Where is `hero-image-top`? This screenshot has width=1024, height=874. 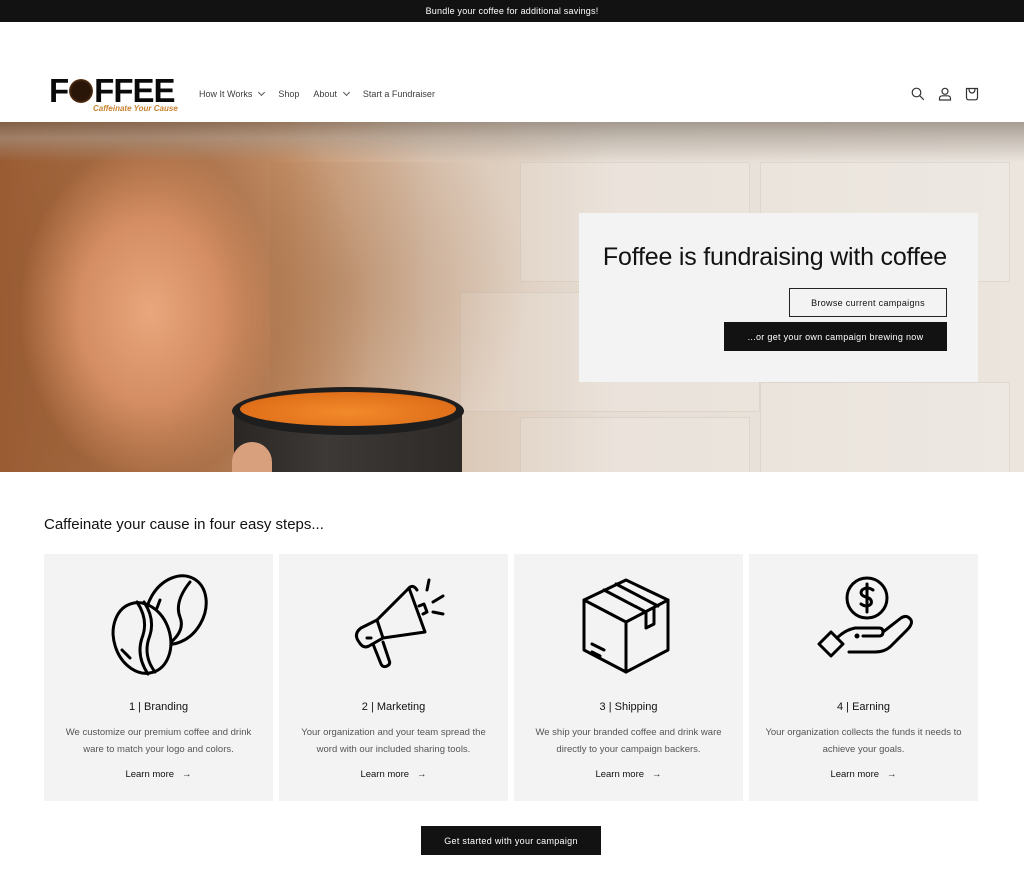 hero-image-top is located at coordinates (512, 142).